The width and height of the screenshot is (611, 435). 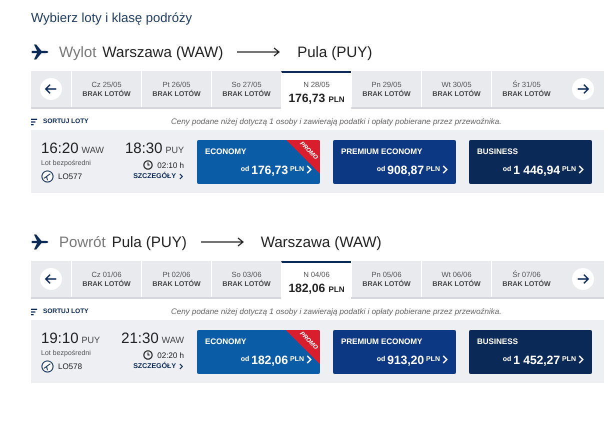 What do you see at coordinates (149, 242) in the screenshot?
I see `origin-city: Pula (PUY)` at bounding box center [149, 242].